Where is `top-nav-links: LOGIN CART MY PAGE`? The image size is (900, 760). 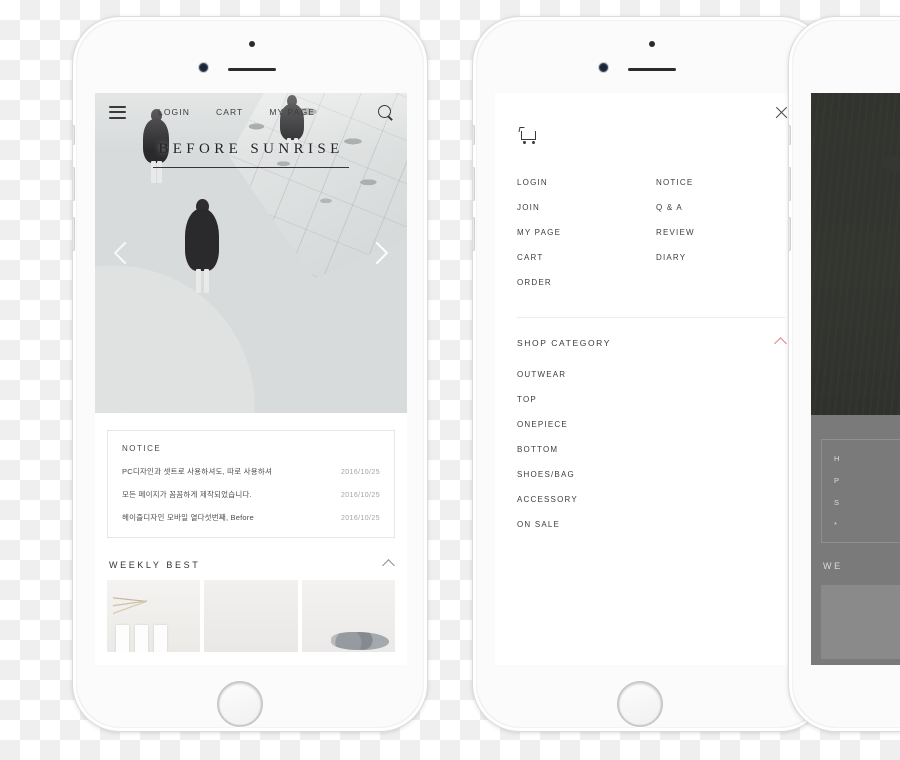 top-nav-links: LOGIN CART MY PAGE is located at coordinates (236, 112).